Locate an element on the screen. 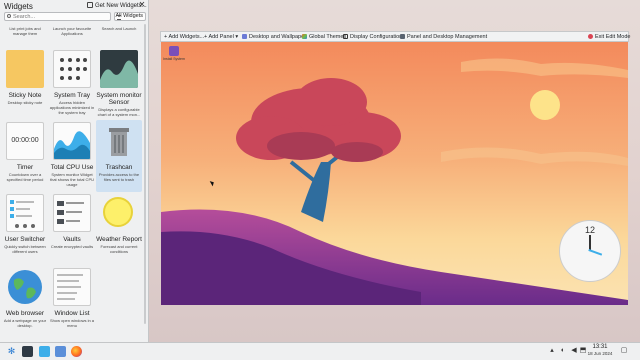 Image resolution: width=640 pixels, height=360 pixels. window-list-thumbnail is located at coordinates (72, 287).